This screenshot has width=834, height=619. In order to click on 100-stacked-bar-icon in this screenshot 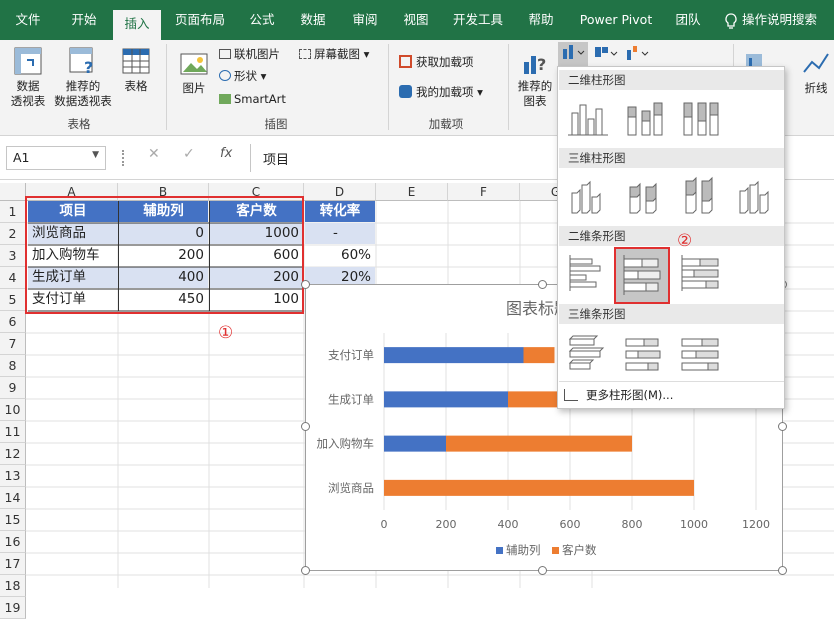, I will do `click(700, 273)`.